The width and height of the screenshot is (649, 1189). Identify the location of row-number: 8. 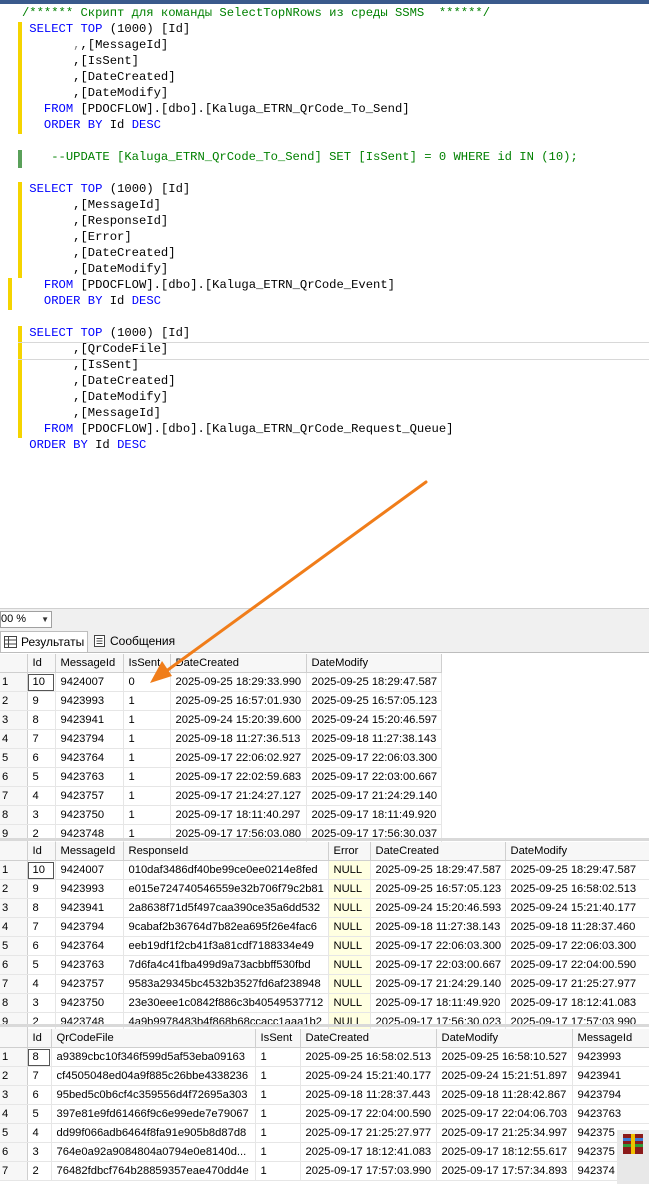
(14, 1003).